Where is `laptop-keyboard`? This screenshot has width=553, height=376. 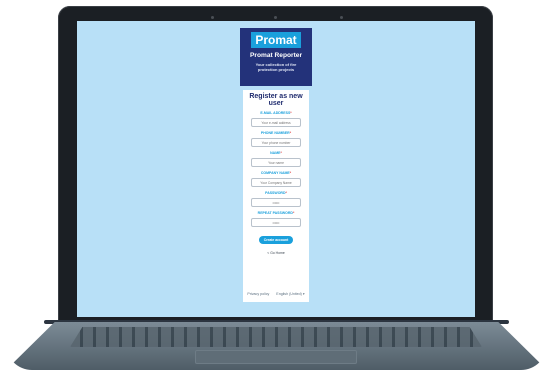 laptop-keyboard is located at coordinates (276, 337).